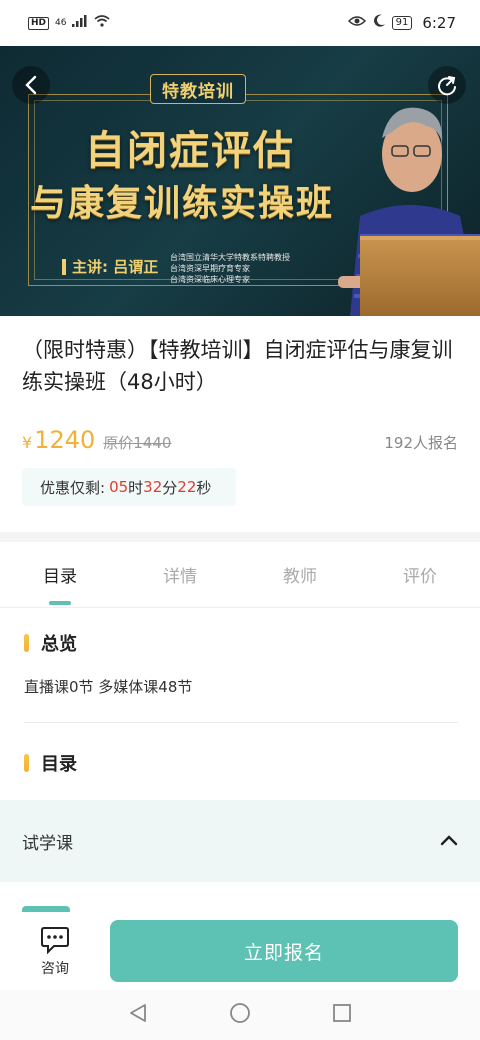  Describe the element at coordinates (210, 268) in the screenshot. I see `speaker-desc-line: 台湾资深早期疗育专家` at that location.